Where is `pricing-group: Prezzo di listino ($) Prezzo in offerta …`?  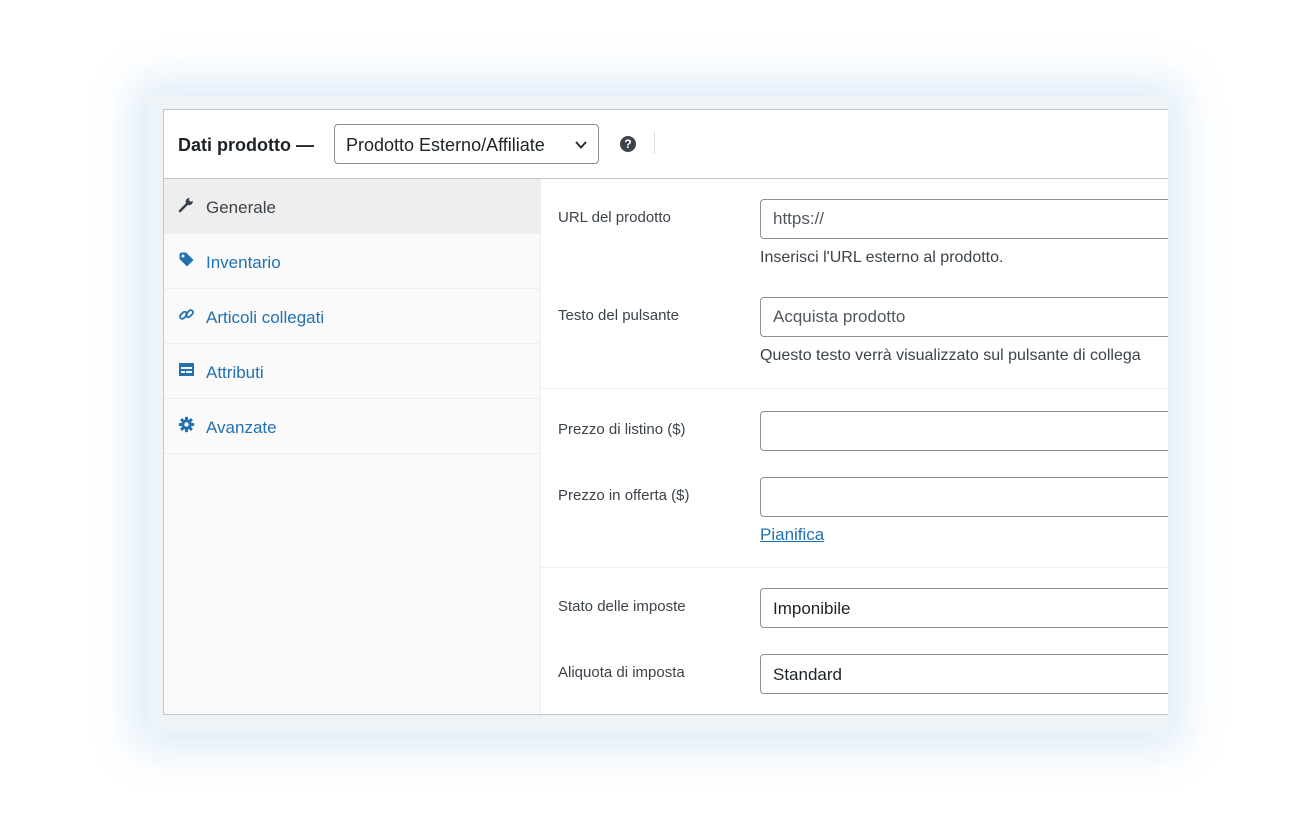
pricing-group: Prezzo di listino ($) Prezzo in offerta … is located at coordinates (854, 478).